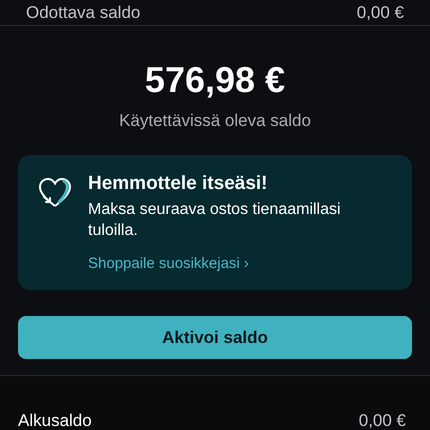 This screenshot has width=430, height=430. What do you see at coordinates (55, 420) in the screenshot?
I see `row-label: Alkusaldo` at bounding box center [55, 420].